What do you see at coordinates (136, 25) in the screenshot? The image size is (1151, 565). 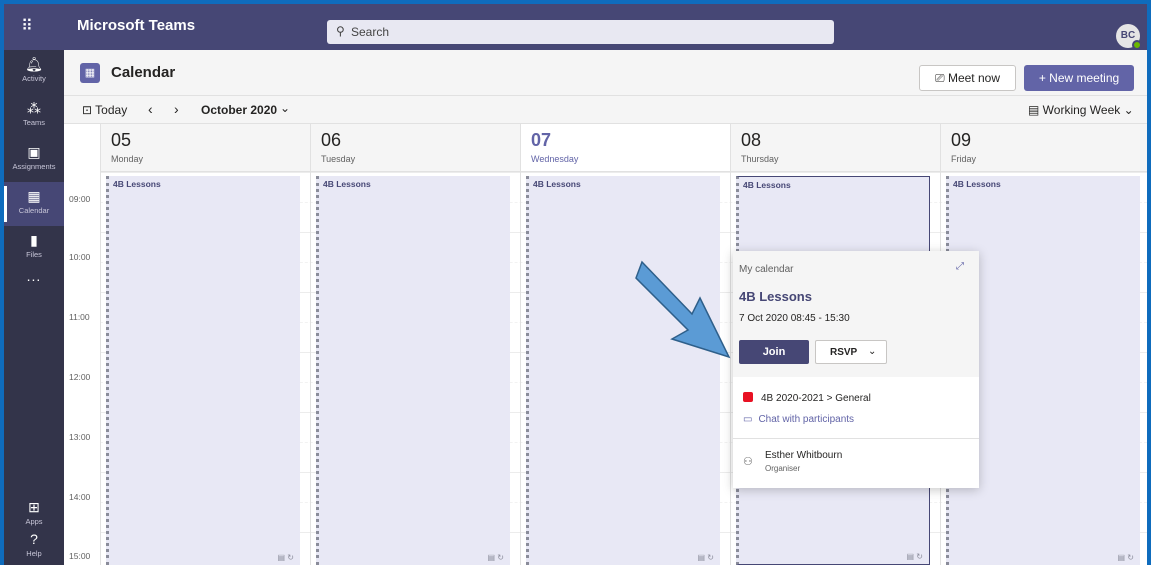 I see `app-title: Microsoft Teams` at bounding box center [136, 25].